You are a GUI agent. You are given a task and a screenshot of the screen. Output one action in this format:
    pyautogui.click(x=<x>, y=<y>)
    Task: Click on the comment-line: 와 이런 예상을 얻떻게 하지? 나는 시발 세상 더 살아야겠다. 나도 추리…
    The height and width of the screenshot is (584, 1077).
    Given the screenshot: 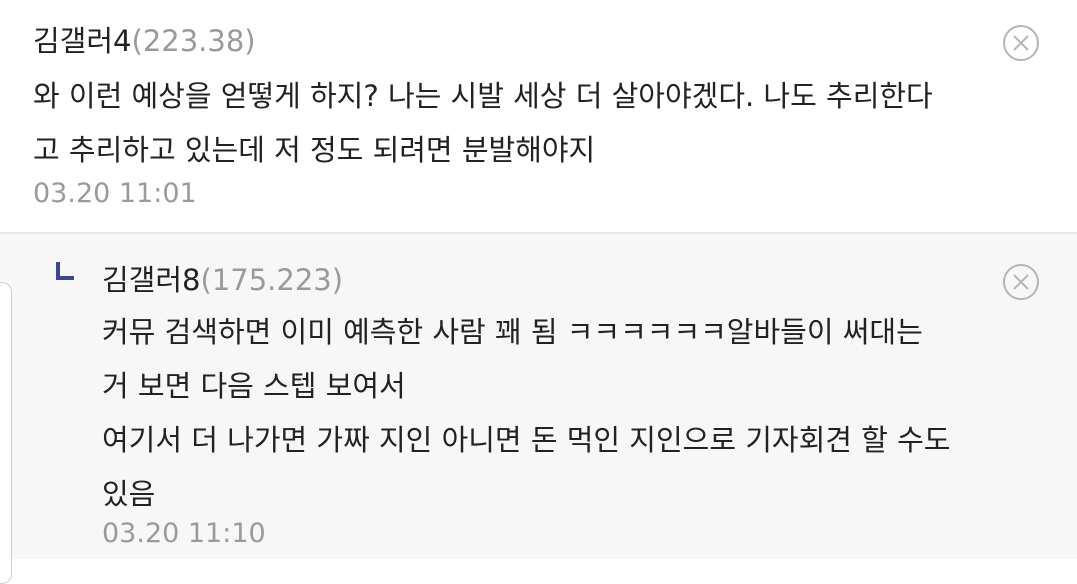 What is the action you would take?
    pyautogui.click(x=483, y=96)
    